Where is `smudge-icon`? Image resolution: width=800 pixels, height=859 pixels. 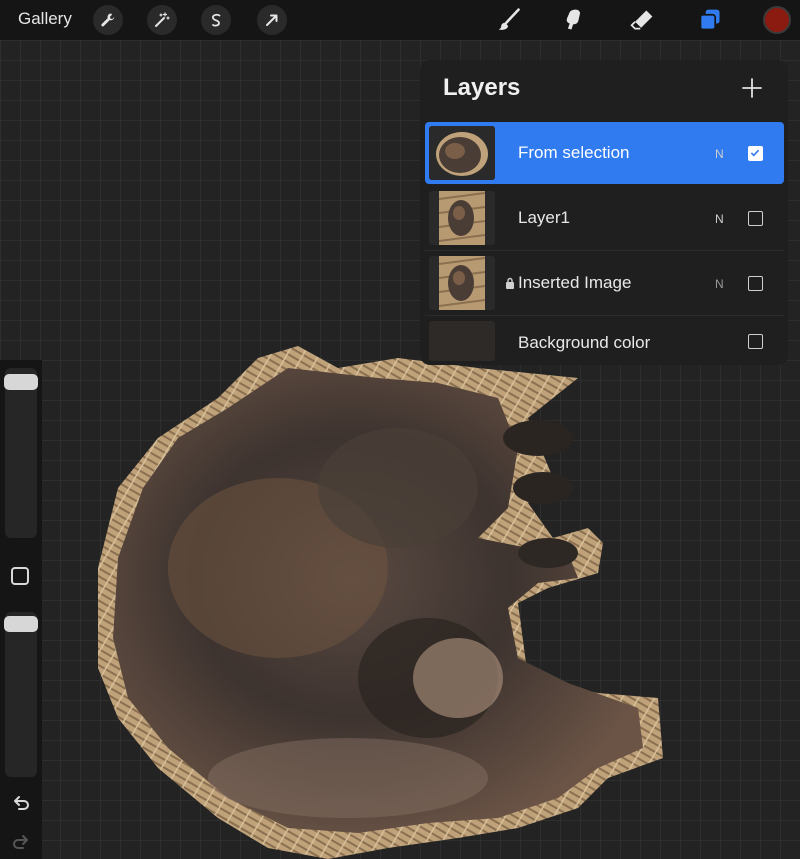 smudge-icon is located at coordinates (574, 20).